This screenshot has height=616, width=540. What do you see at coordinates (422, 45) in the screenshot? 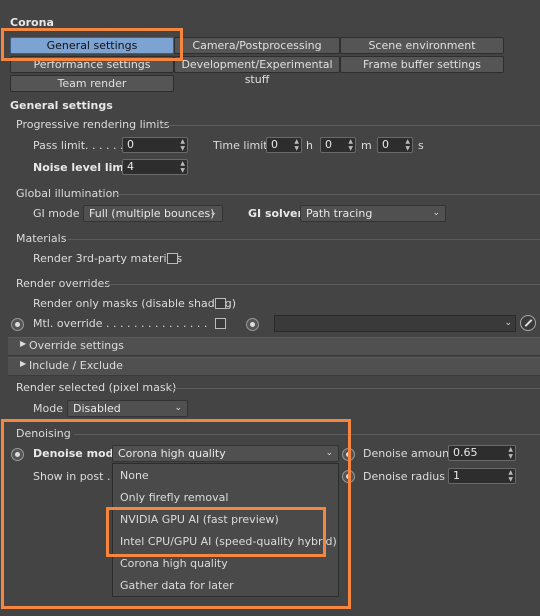
I see `tab-scene-environment: Scene environment` at bounding box center [422, 45].